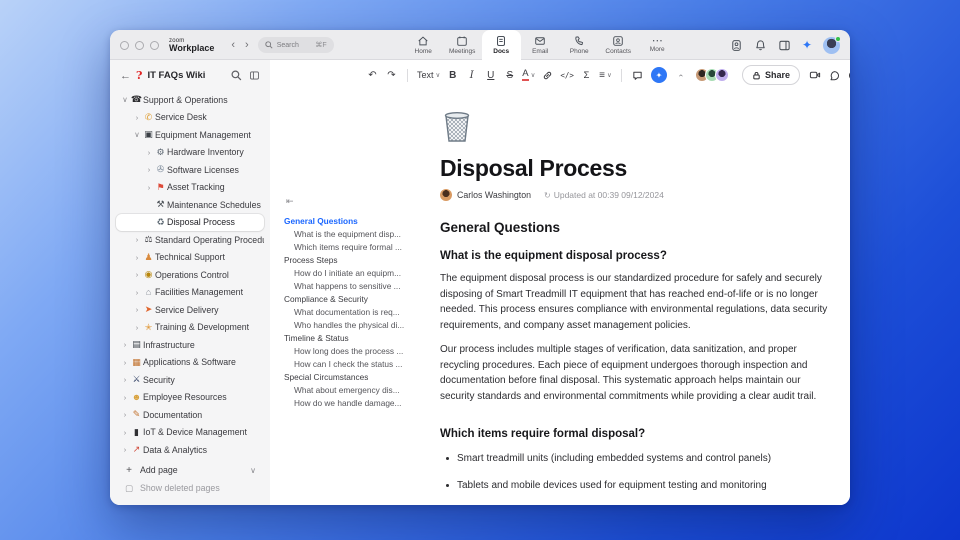 The width and height of the screenshot is (960, 540). I want to click on toc-item: Special Circumstances, so click(356, 376).